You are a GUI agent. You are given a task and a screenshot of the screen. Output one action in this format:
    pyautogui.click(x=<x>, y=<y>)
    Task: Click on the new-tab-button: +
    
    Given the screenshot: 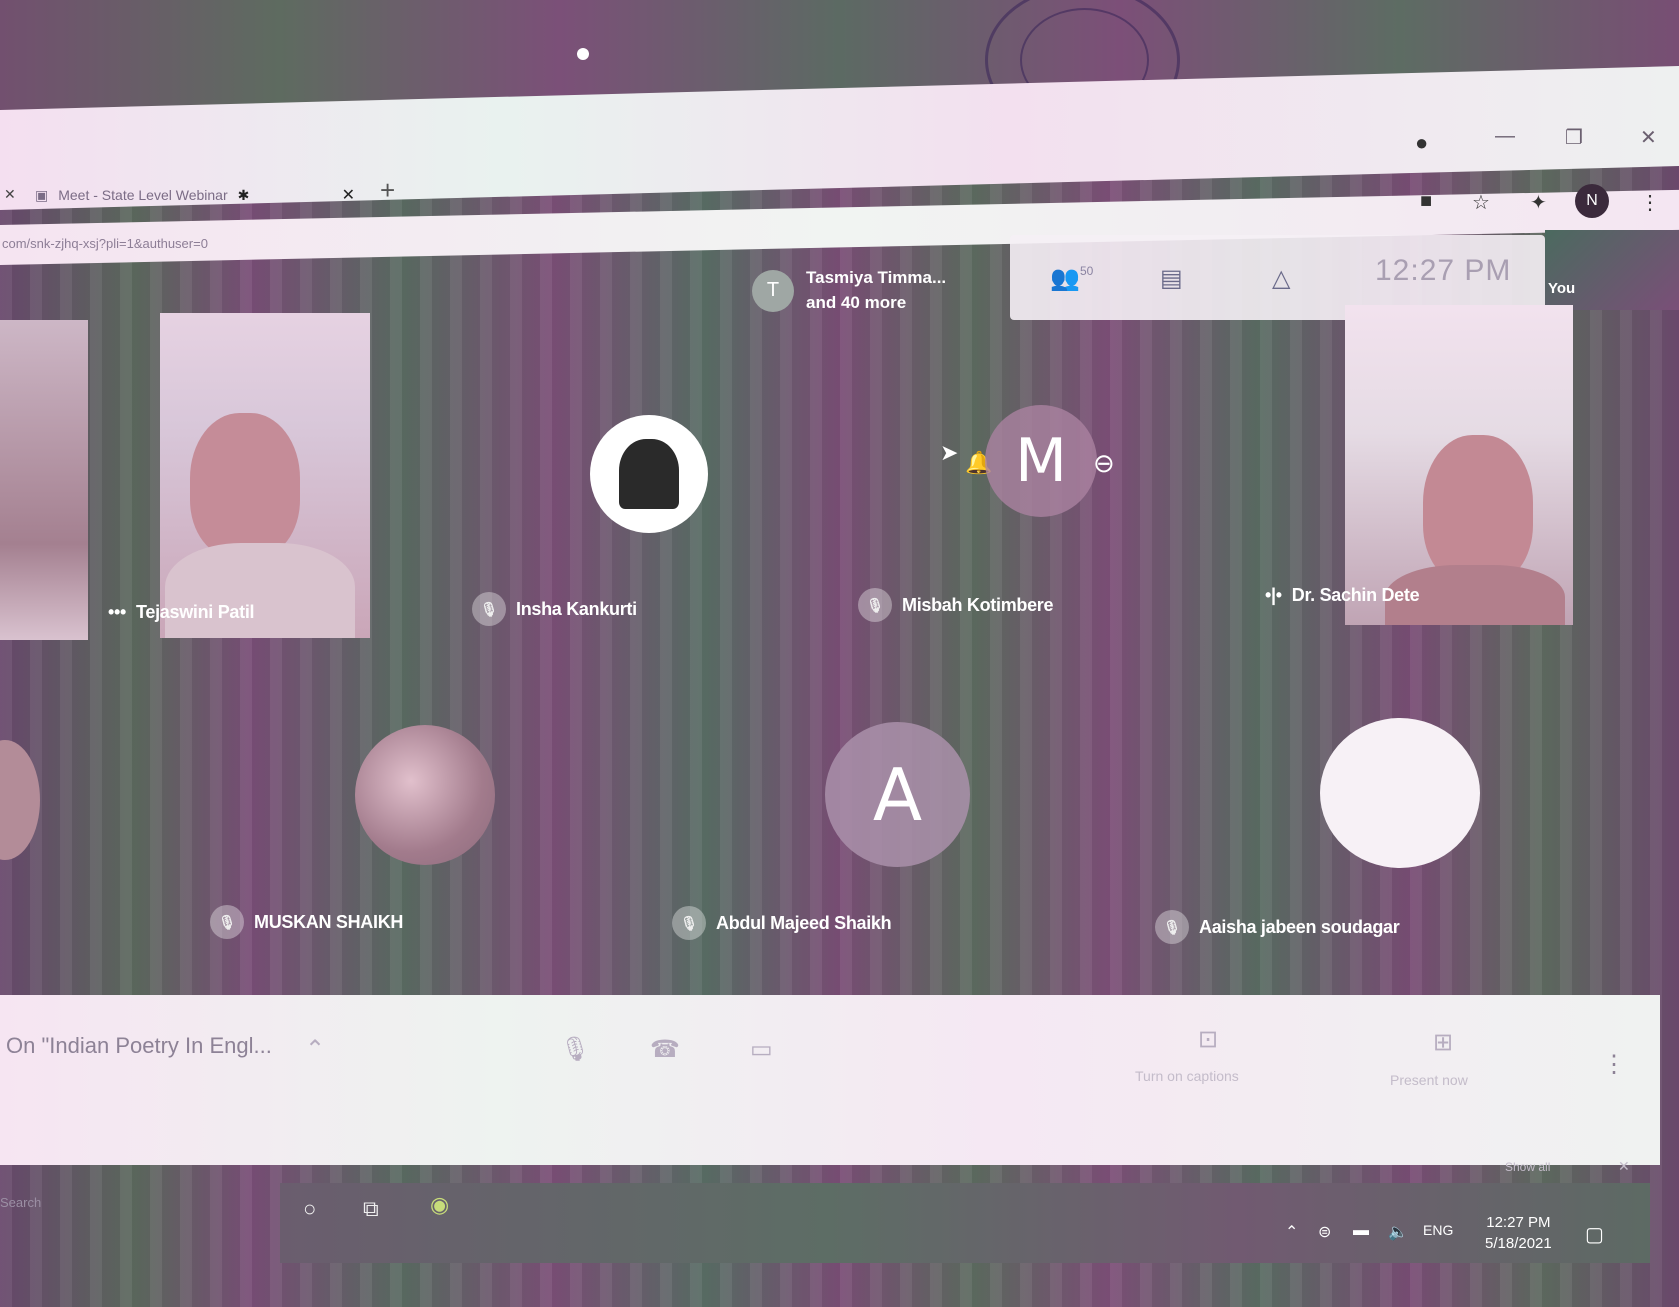 What is the action you would take?
    pyautogui.click(x=387, y=190)
    